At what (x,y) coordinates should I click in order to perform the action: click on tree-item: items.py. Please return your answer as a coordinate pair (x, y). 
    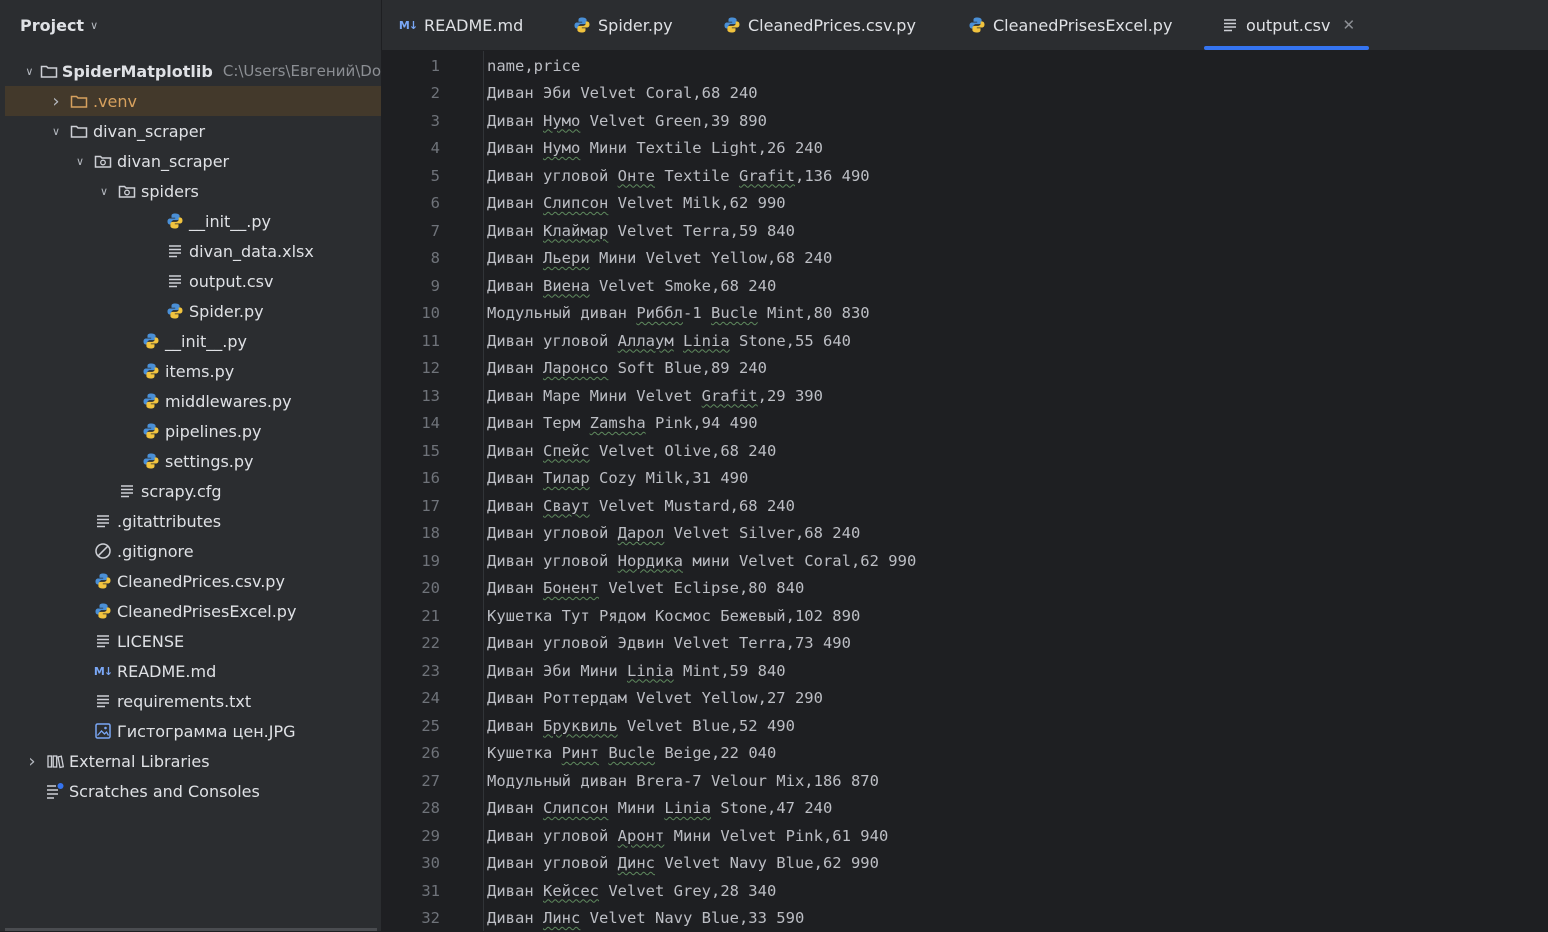
    Looking at the image, I should click on (193, 371).